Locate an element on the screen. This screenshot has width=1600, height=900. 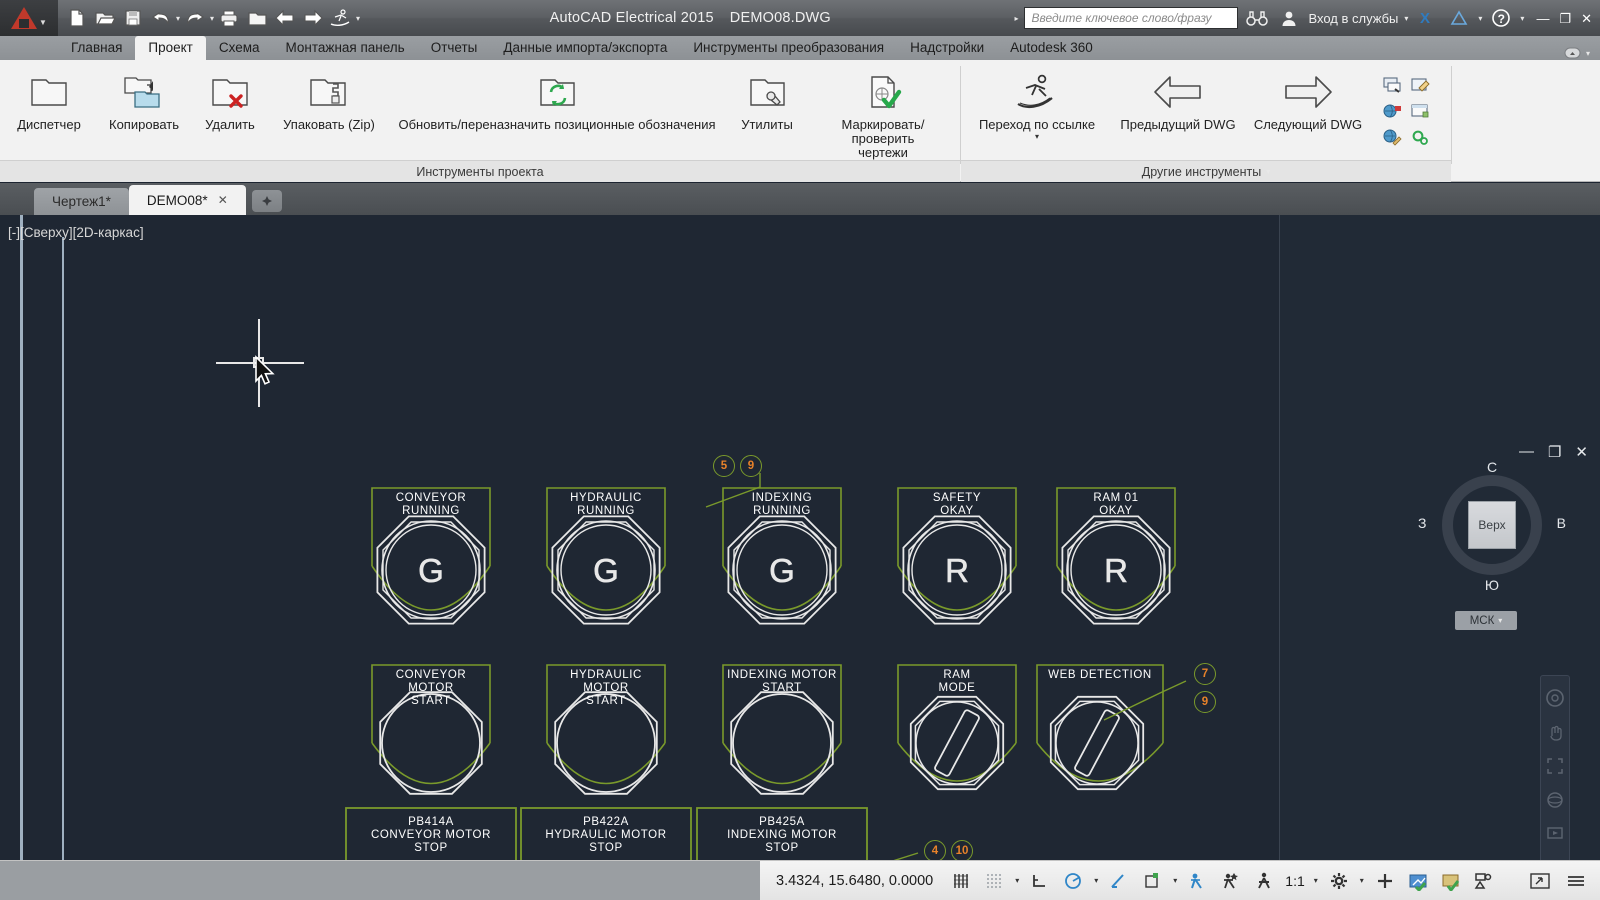
clean-screen-icon is located at coordinates (1540, 881).